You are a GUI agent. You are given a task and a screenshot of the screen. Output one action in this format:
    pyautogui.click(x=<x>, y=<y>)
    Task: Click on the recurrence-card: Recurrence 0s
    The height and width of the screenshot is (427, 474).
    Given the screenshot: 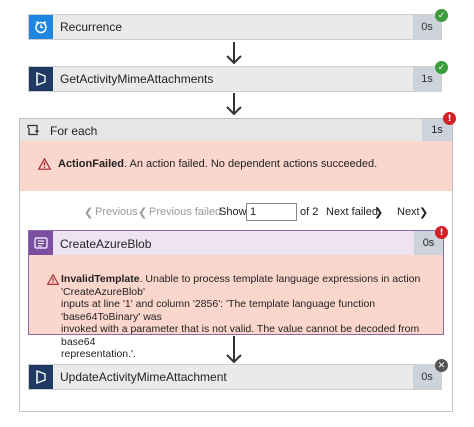 What is the action you would take?
    pyautogui.click(x=235, y=27)
    